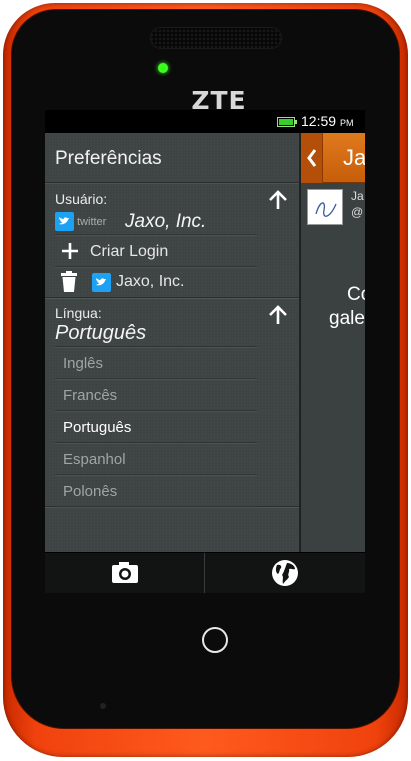  I want to click on create-login-row: Criar Login, so click(156, 251).